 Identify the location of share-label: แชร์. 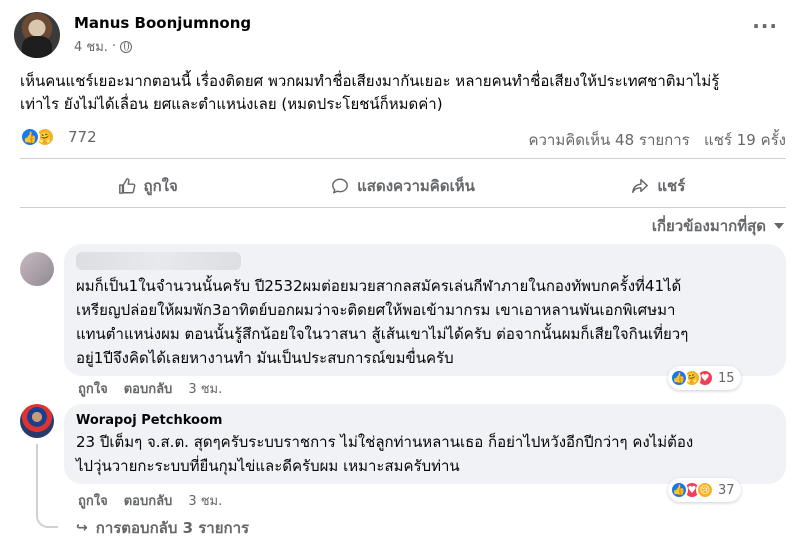
(671, 186).